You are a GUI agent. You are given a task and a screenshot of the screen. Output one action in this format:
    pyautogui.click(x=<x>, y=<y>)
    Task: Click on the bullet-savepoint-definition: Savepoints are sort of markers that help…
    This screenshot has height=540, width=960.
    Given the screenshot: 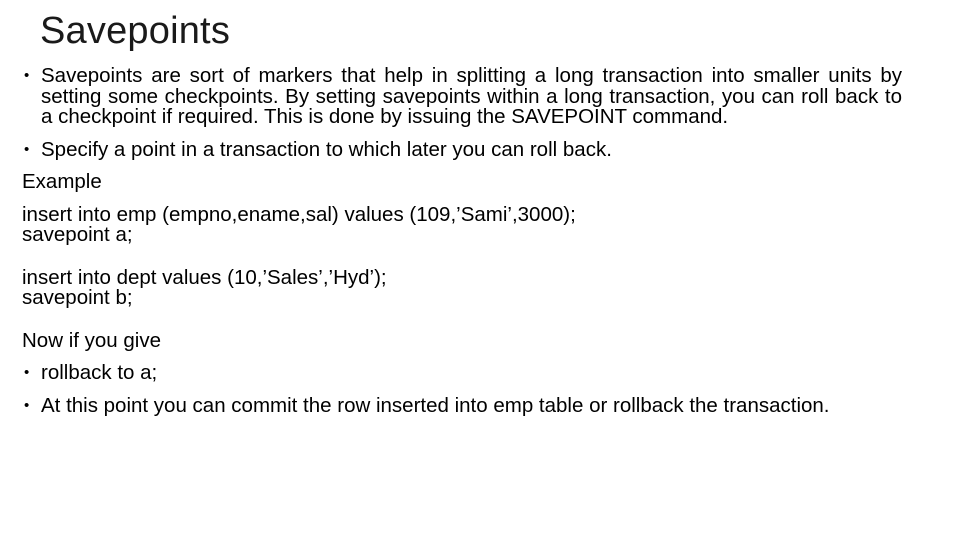 What is the action you would take?
    pyautogui.click(x=462, y=96)
    